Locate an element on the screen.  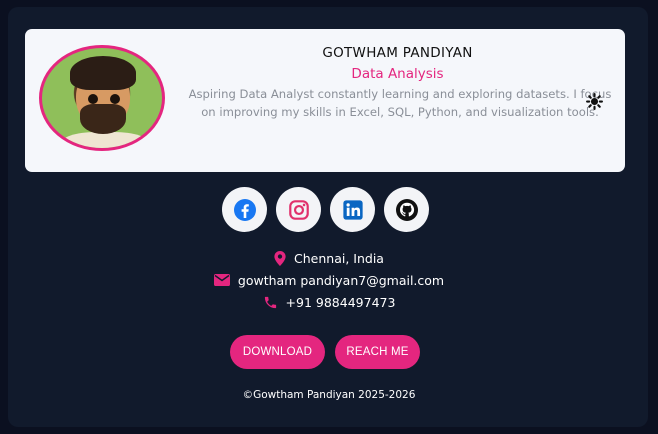
map-pin-icon is located at coordinates (280, 258).